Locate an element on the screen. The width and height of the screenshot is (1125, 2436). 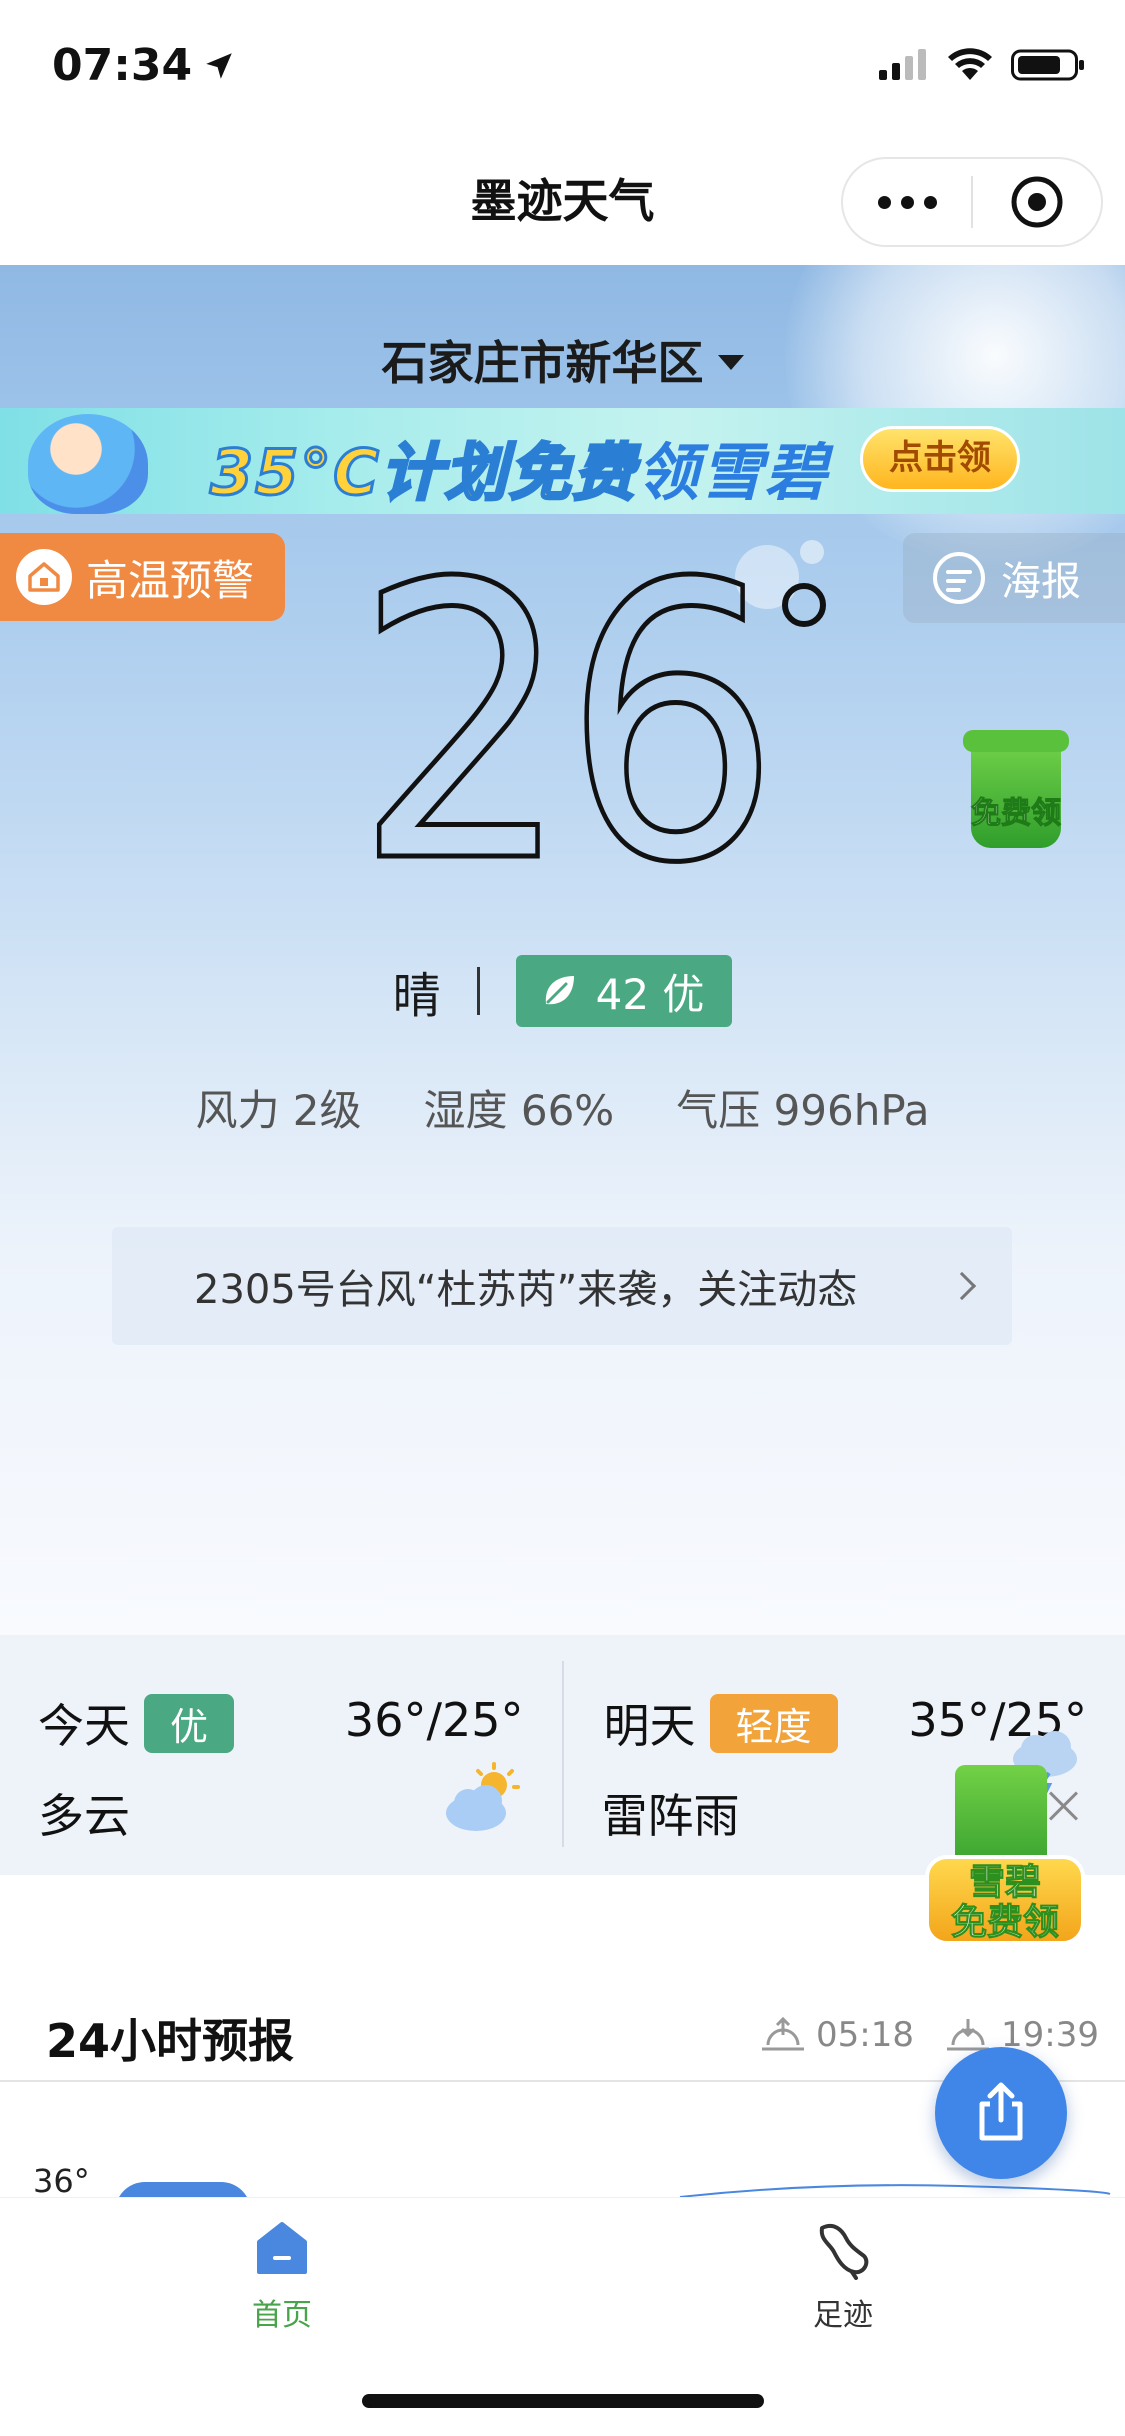
floating-promo-bottom: 免费领 is located at coordinates (1004, 1922).